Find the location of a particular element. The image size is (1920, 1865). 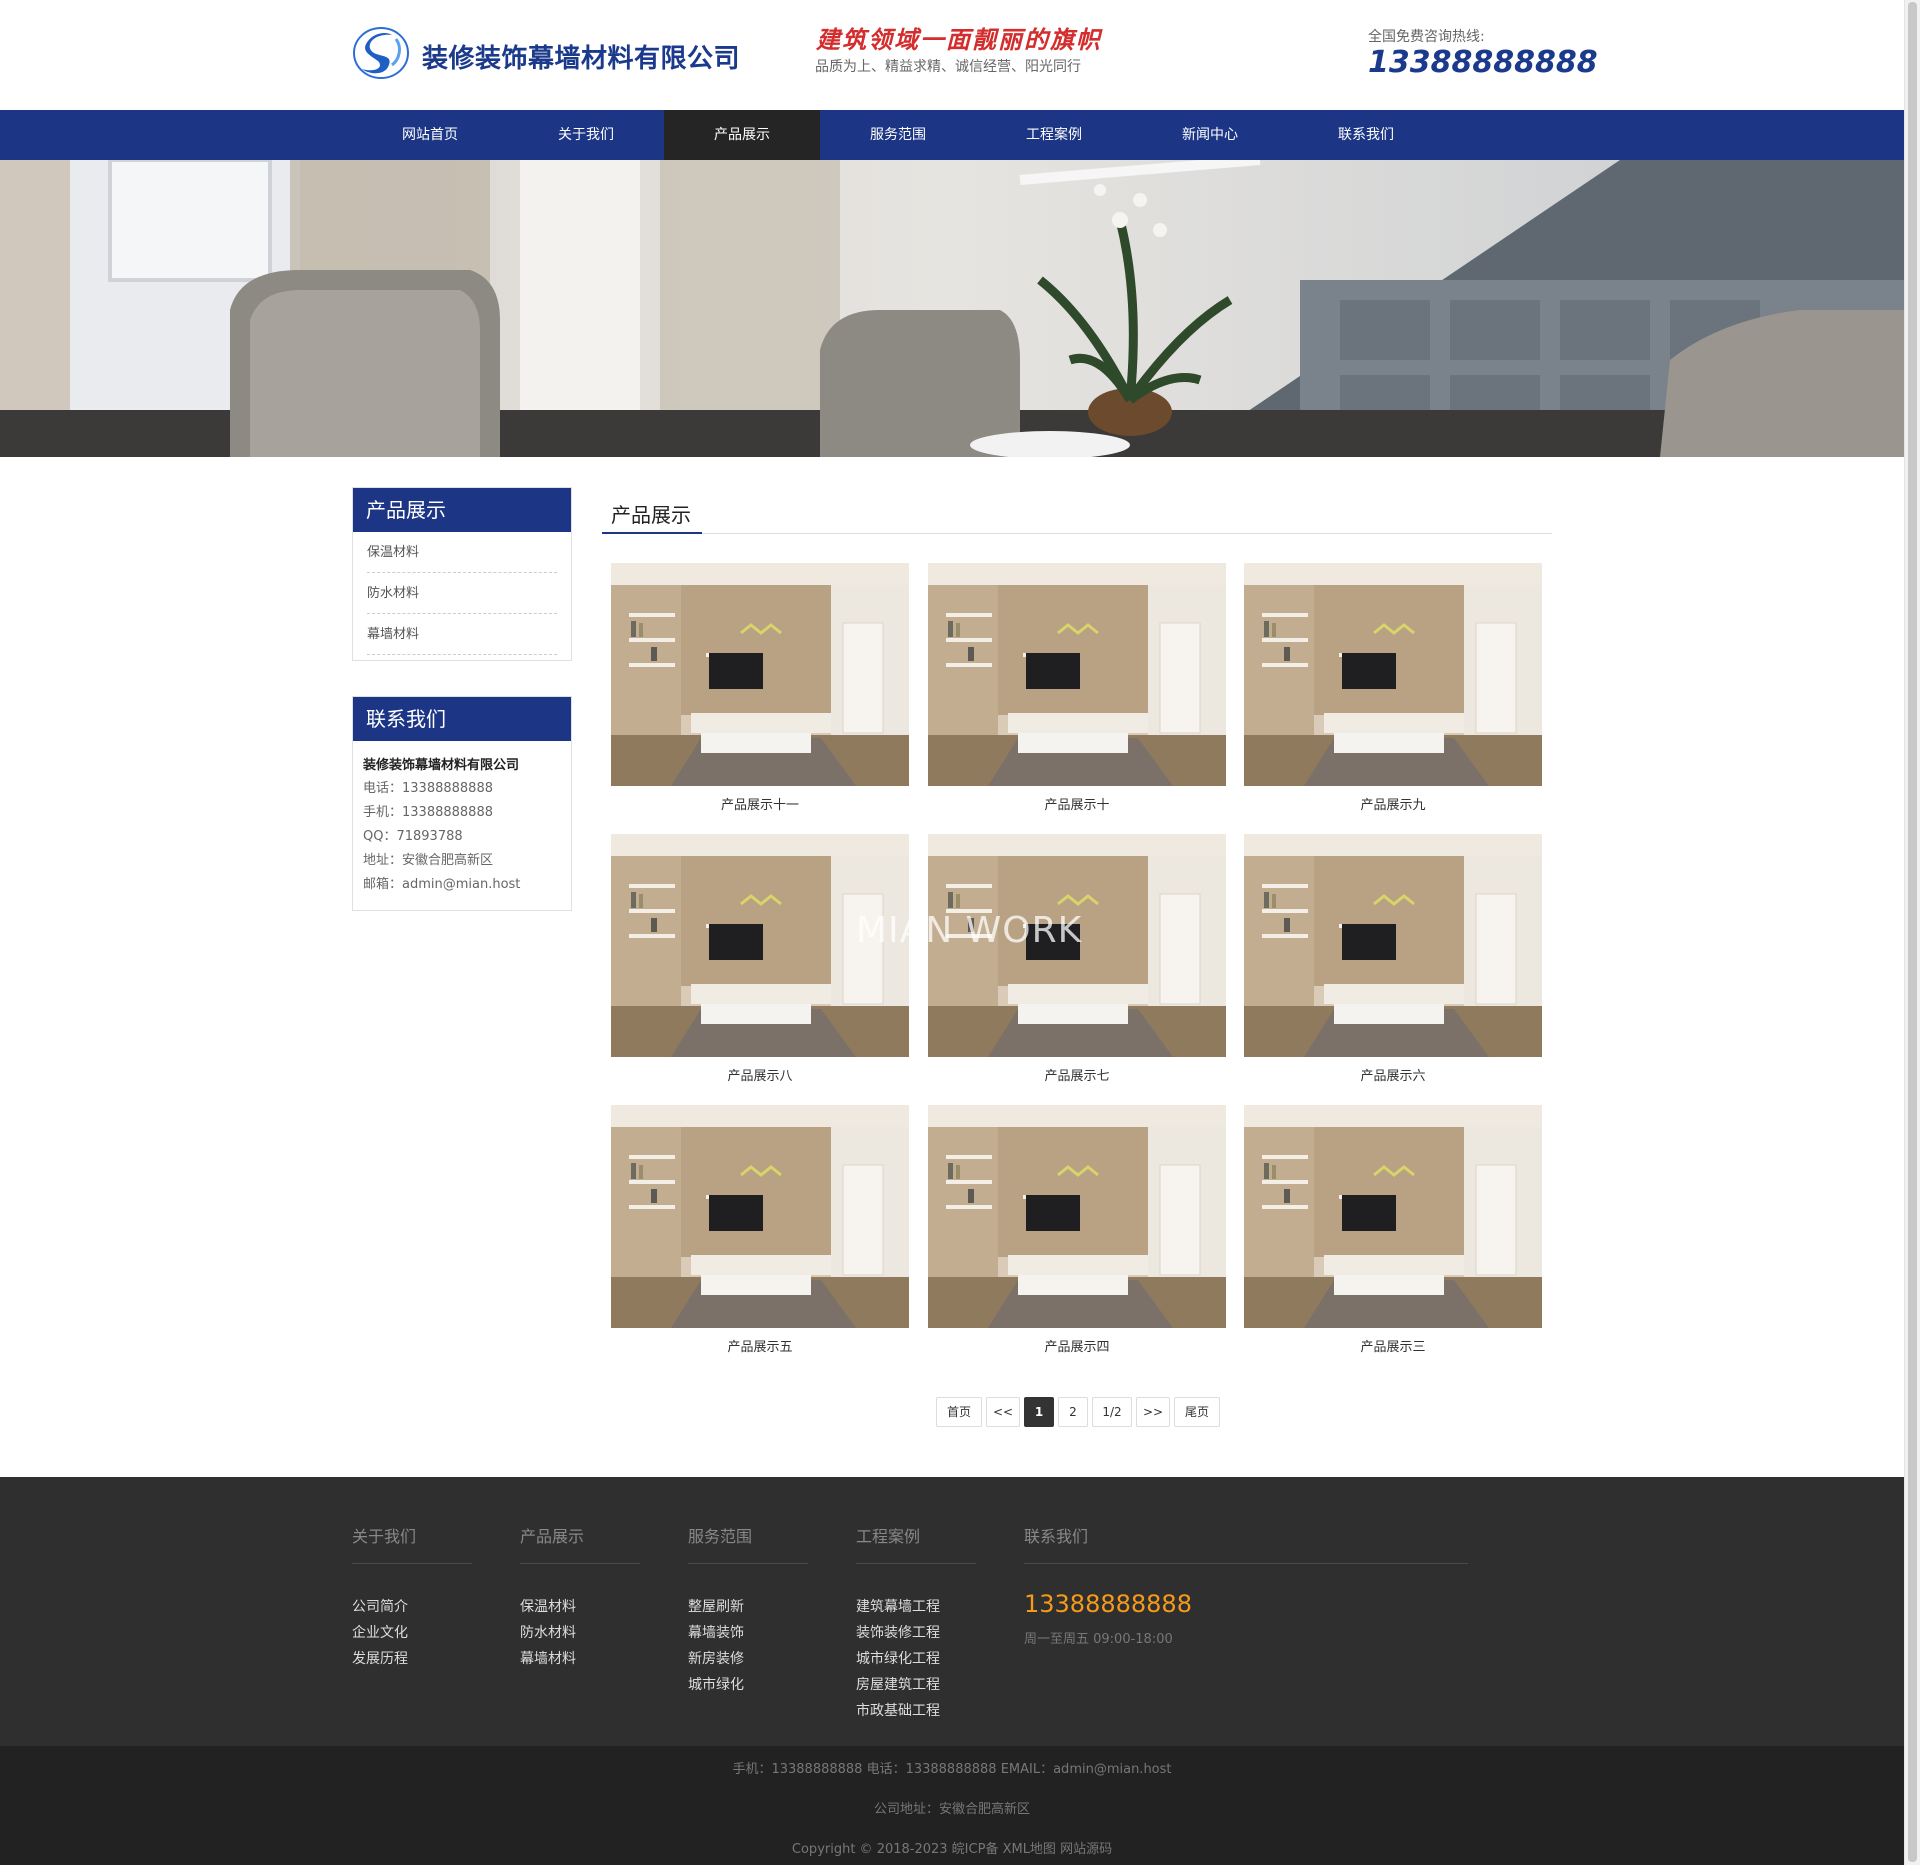

footer-link: 城市绿化 is located at coordinates (748, 1685).